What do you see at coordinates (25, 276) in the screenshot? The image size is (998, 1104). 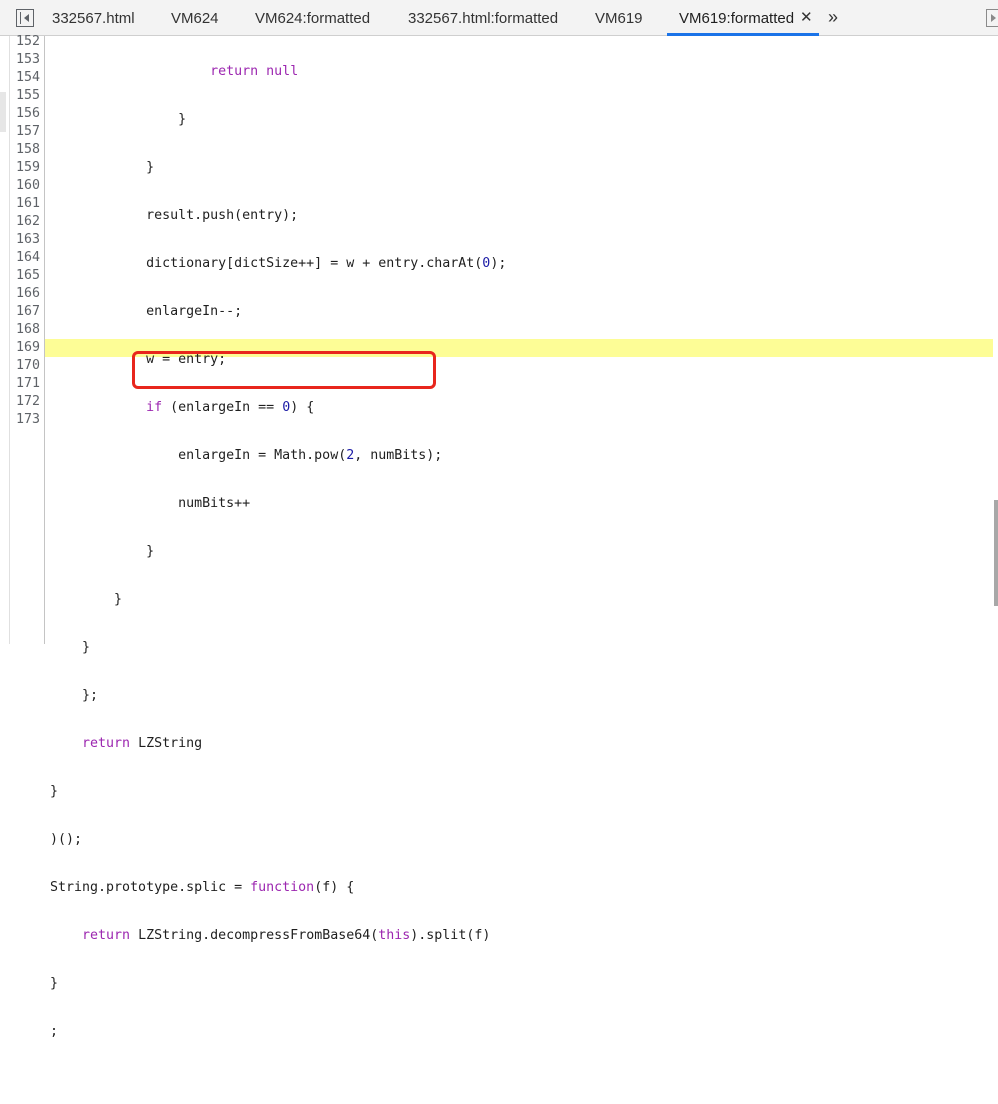 I see `line-number: 165` at bounding box center [25, 276].